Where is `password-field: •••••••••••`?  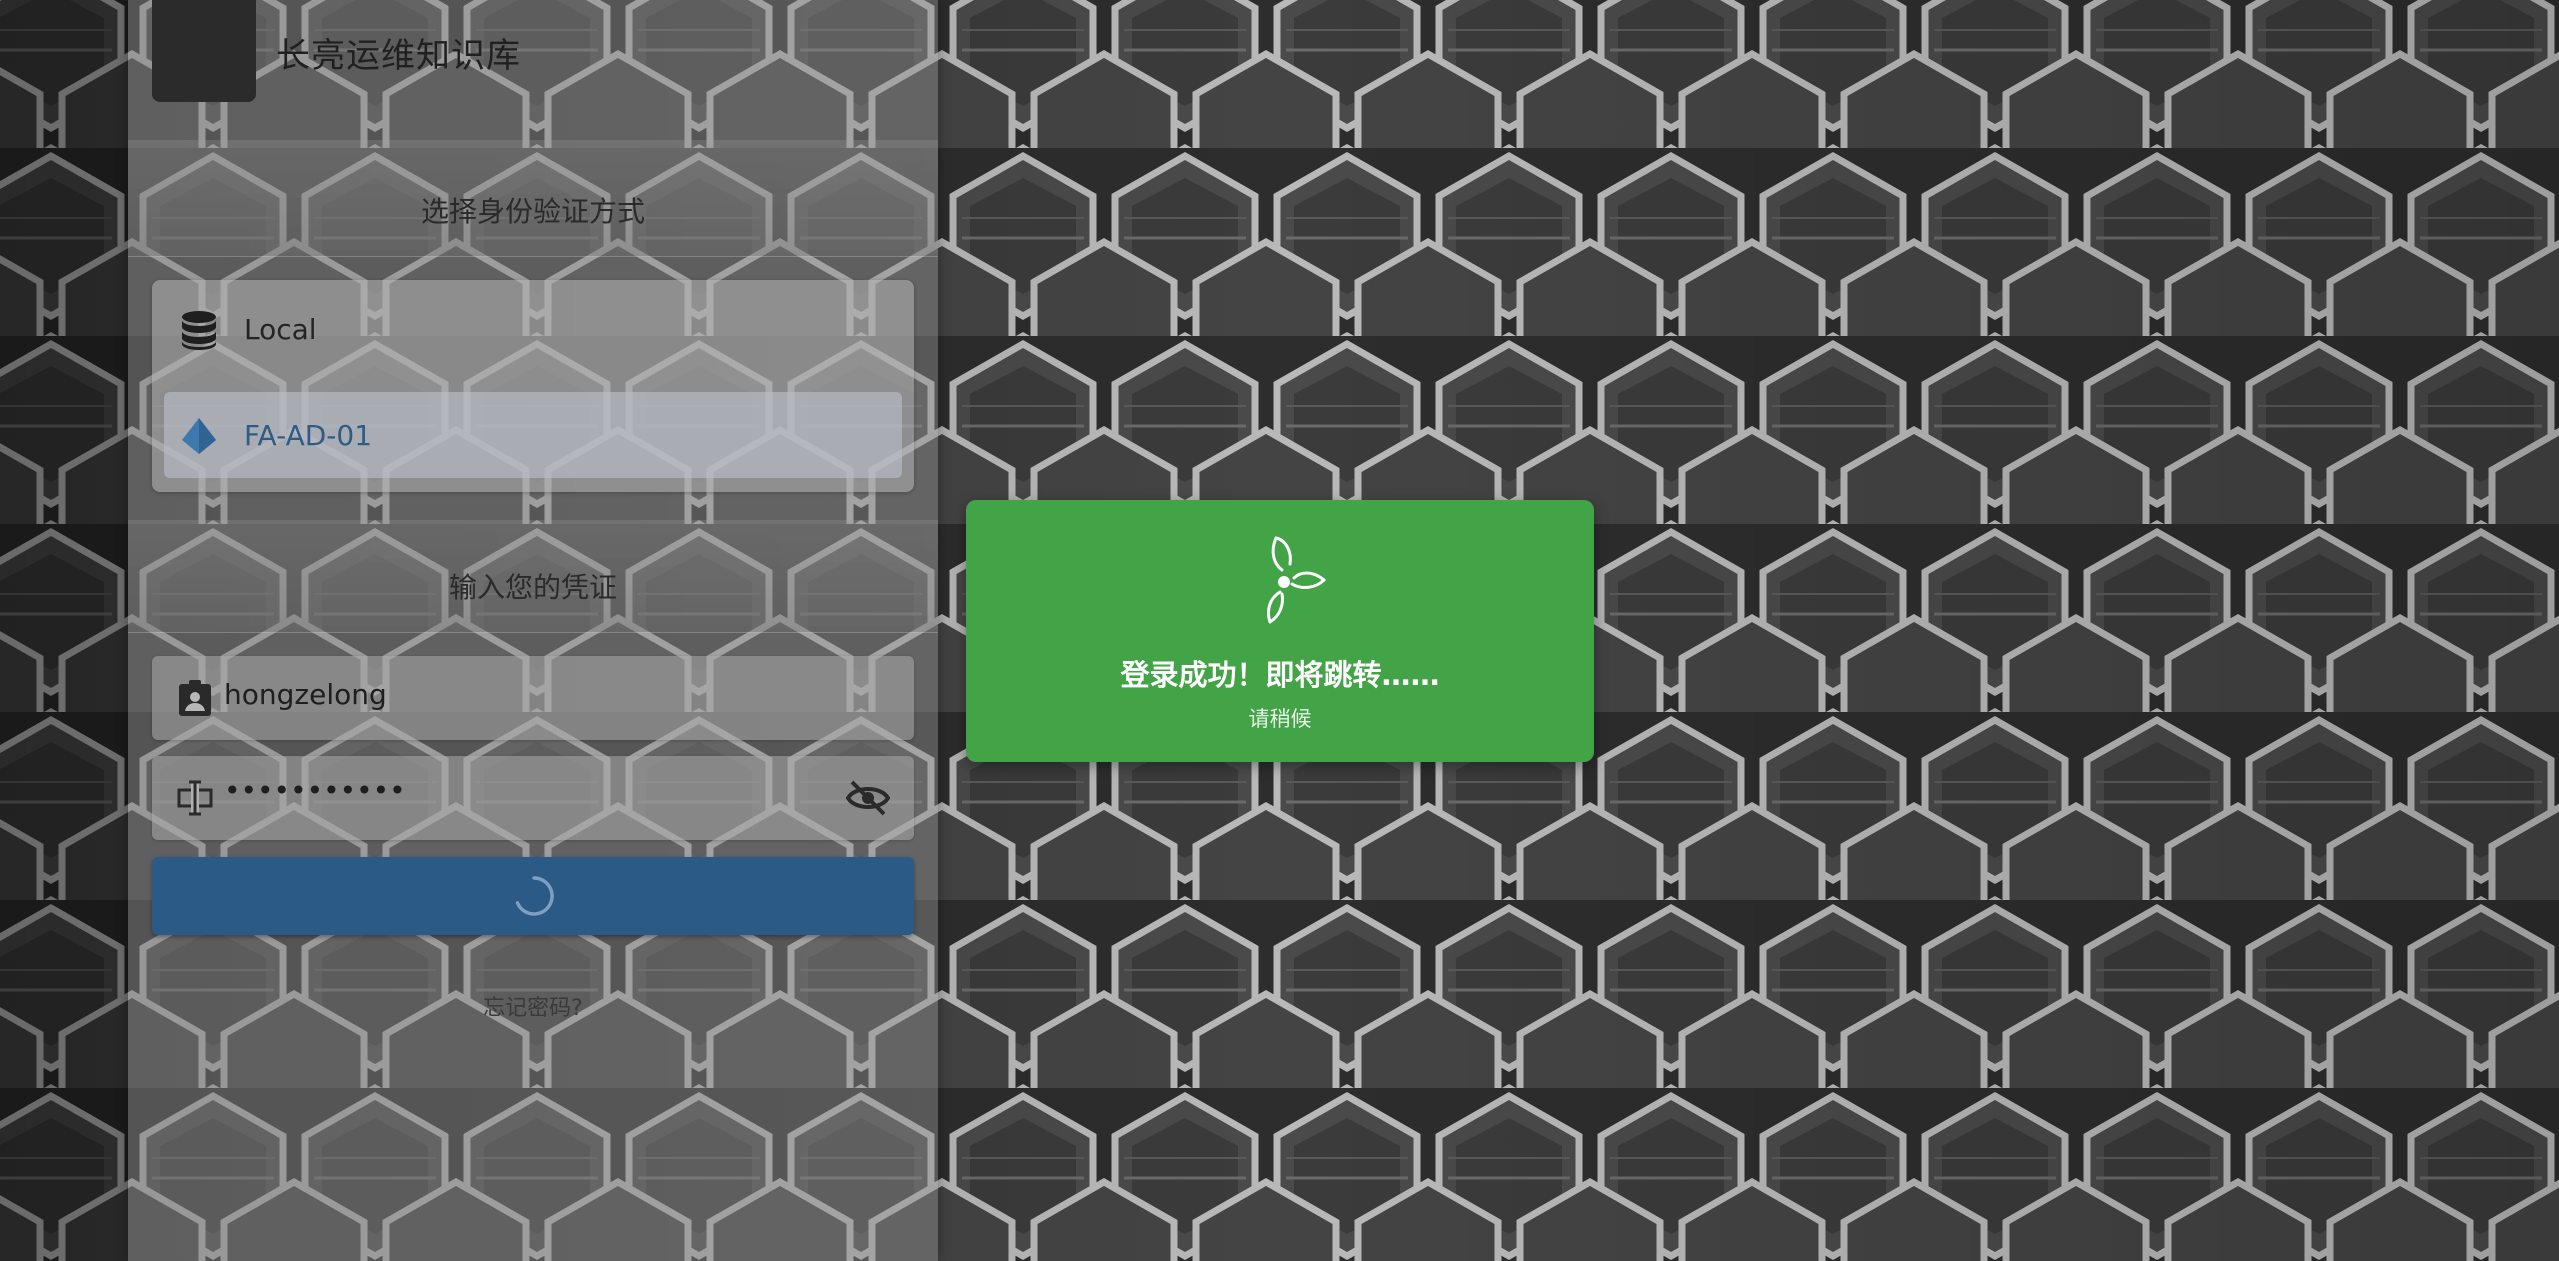
password-field: ••••••••••• is located at coordinates (533, 798).